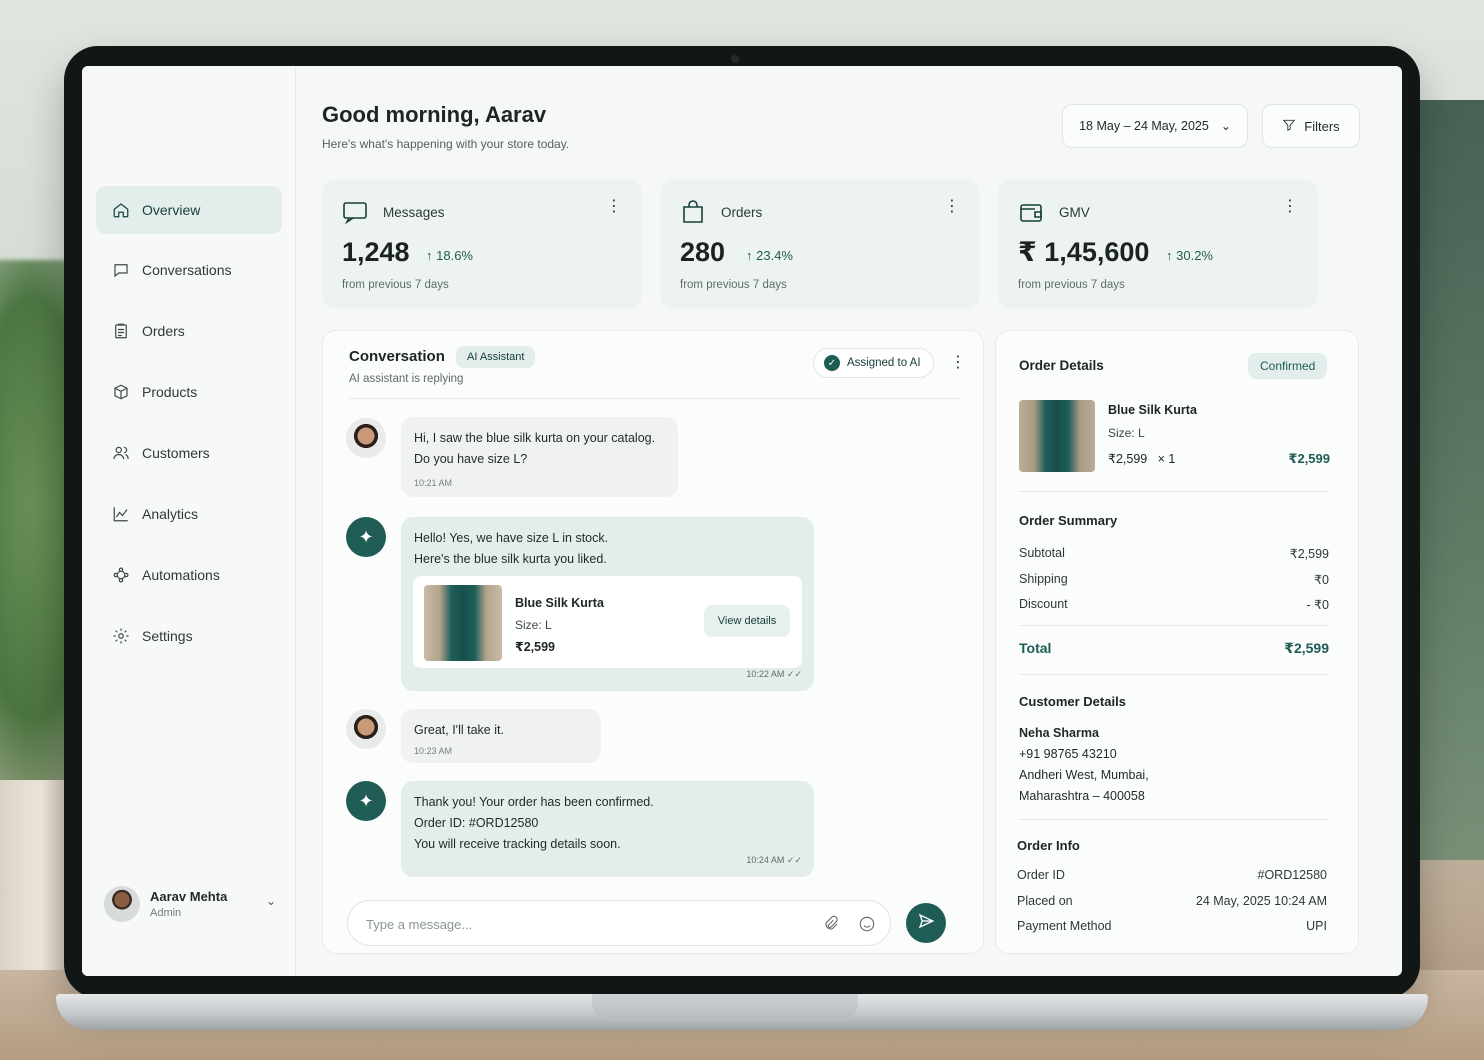 The height and width of the screenshot is (1060, 1484). What do you see at coordinates (121, 575) in the screenshot?
I see `nodes-icon` at bounding box center [121, 575].